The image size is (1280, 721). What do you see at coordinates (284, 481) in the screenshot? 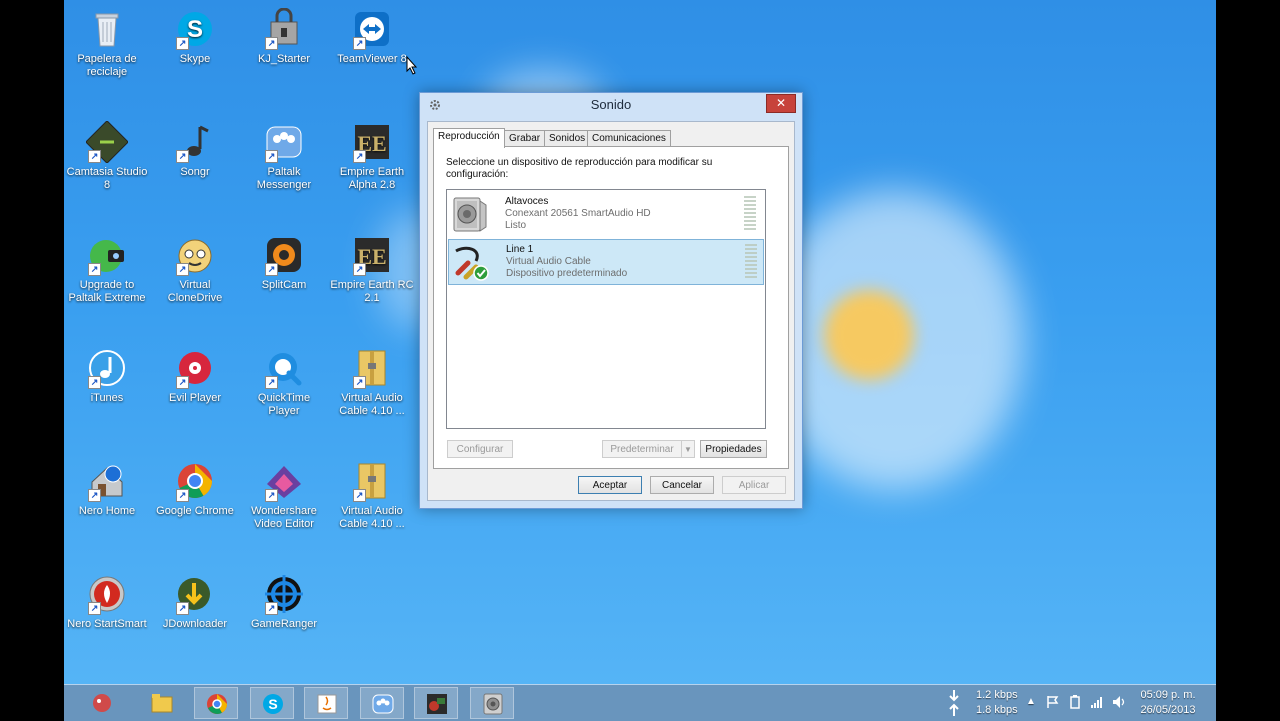
I see `wondershare-icon: ↗` at bounding box center [284, 481].